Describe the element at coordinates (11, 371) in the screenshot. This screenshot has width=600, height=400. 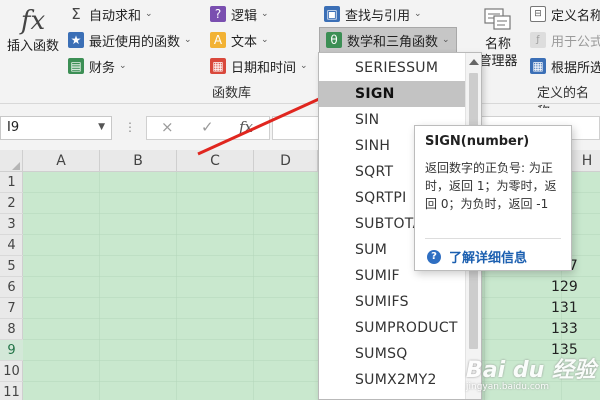
I see `row-header: 10` at that location.